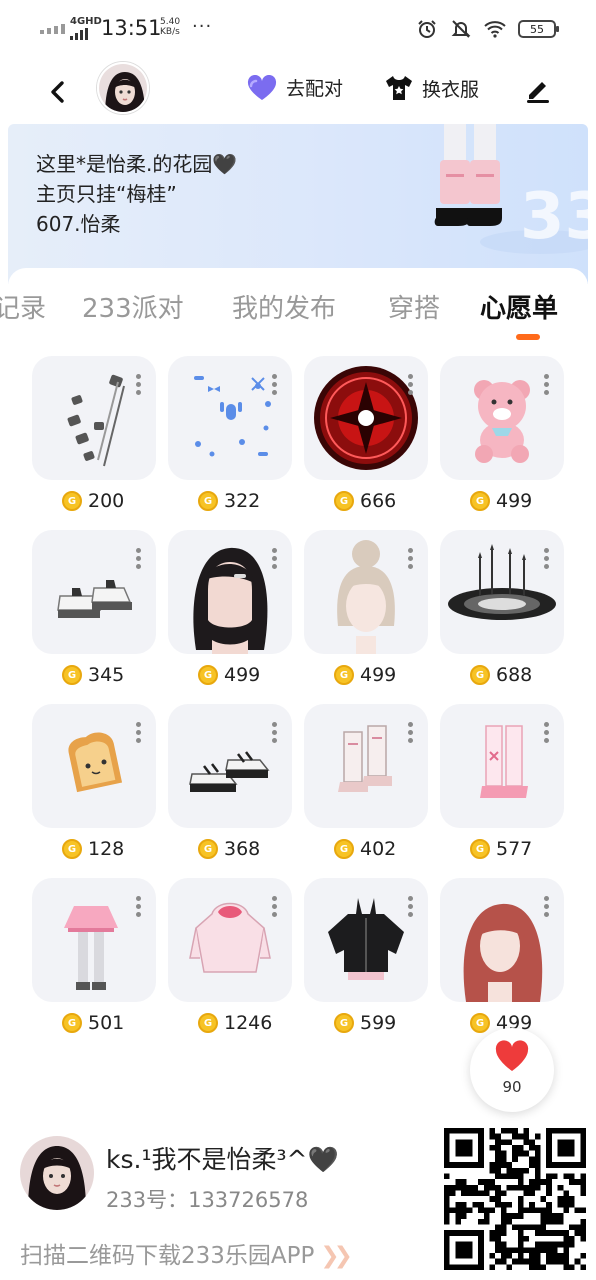 The height and width of the screenshot is (1280, 596). Describe the element at coordinates (365, 1023) in the screenshot. I see `item-price: G 599` at that location.